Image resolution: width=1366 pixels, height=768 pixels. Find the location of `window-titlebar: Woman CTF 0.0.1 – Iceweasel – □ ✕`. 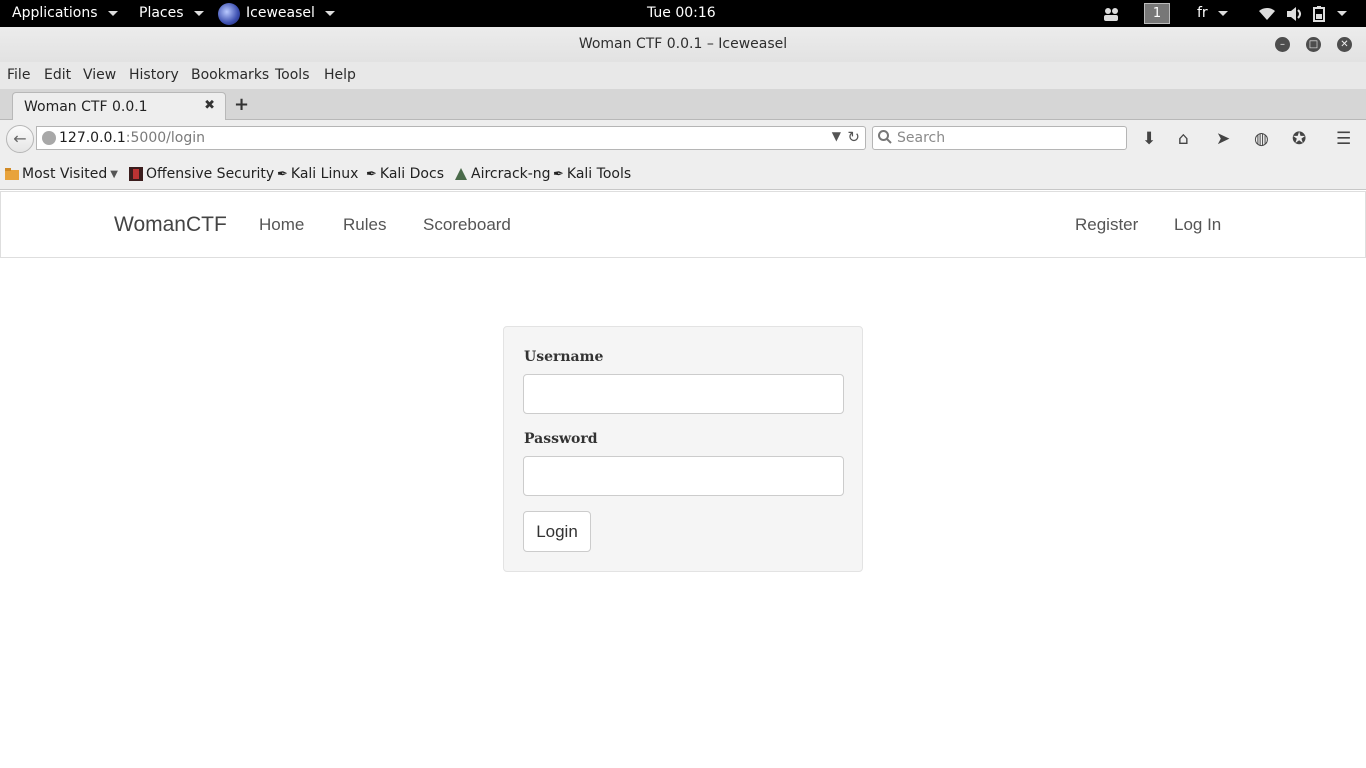

window-titlebar: Woman CTF 0.0.1 – Iceweasel – □ ✕ is located at coordinates (683, 44).